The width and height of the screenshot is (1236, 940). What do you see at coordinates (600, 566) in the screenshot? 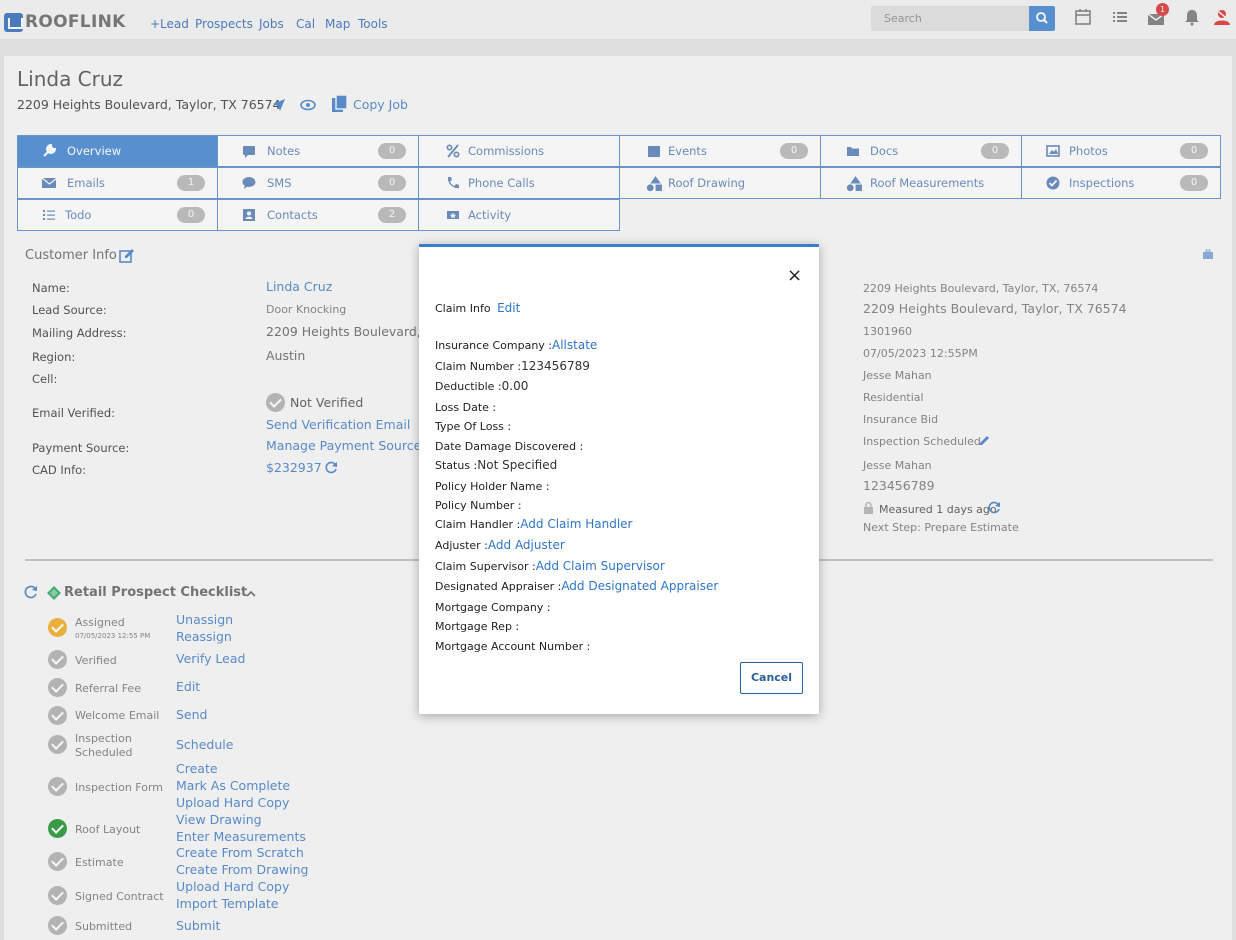
I see `add-claim-supervisor-link: Add Claim Supervisor` at bounding box center [600, 566].